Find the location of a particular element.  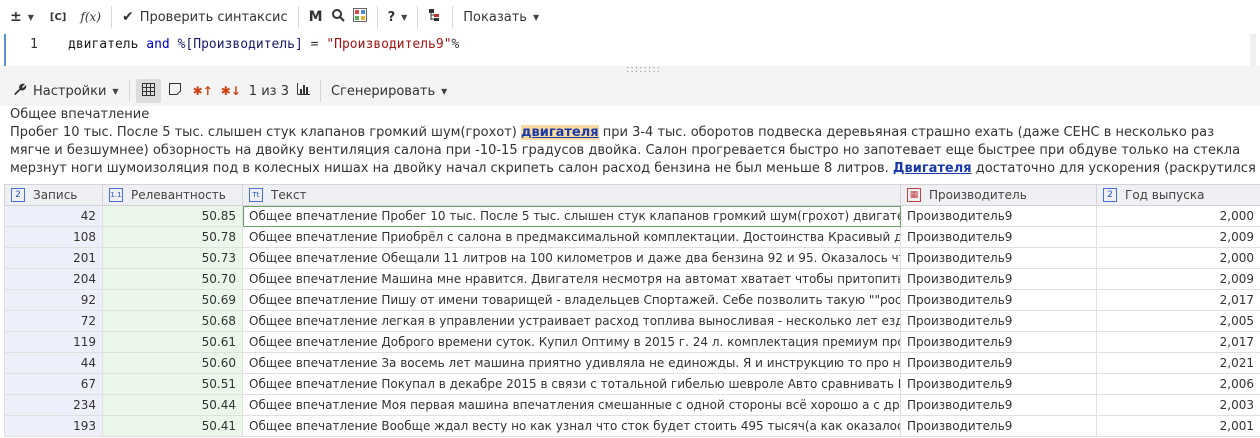

record-cell: 42 is located at coordinates (53, 216).